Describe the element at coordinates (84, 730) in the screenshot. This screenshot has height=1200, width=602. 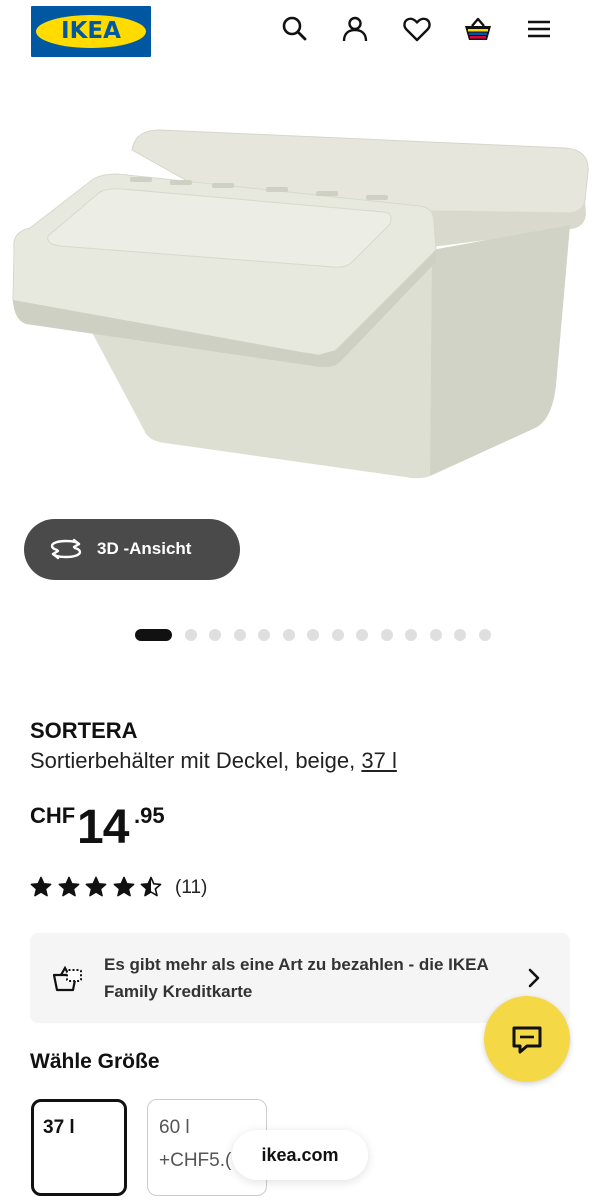
I see `product-name: SORTERA` at that location.